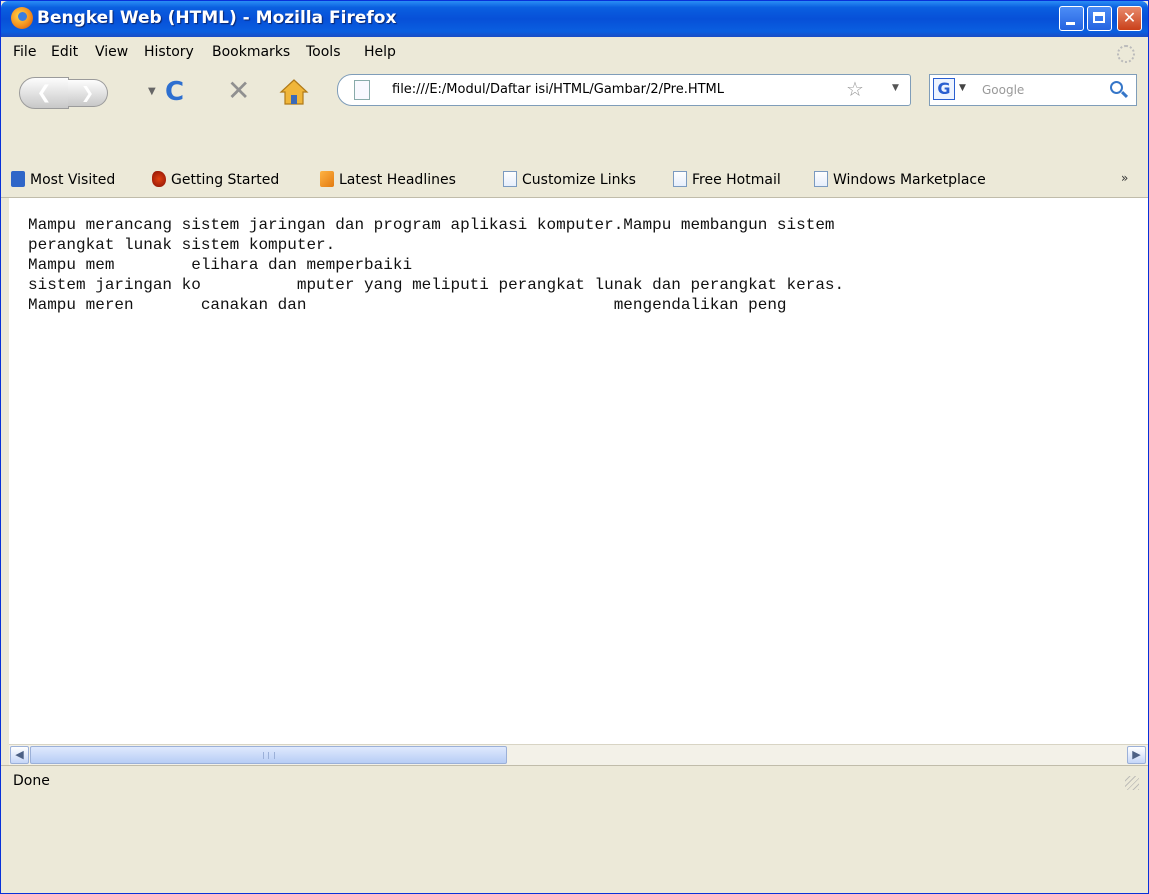 The image size is (1149, 894). I want to click on scroll-right-button: ▶, so click(1136, 755).